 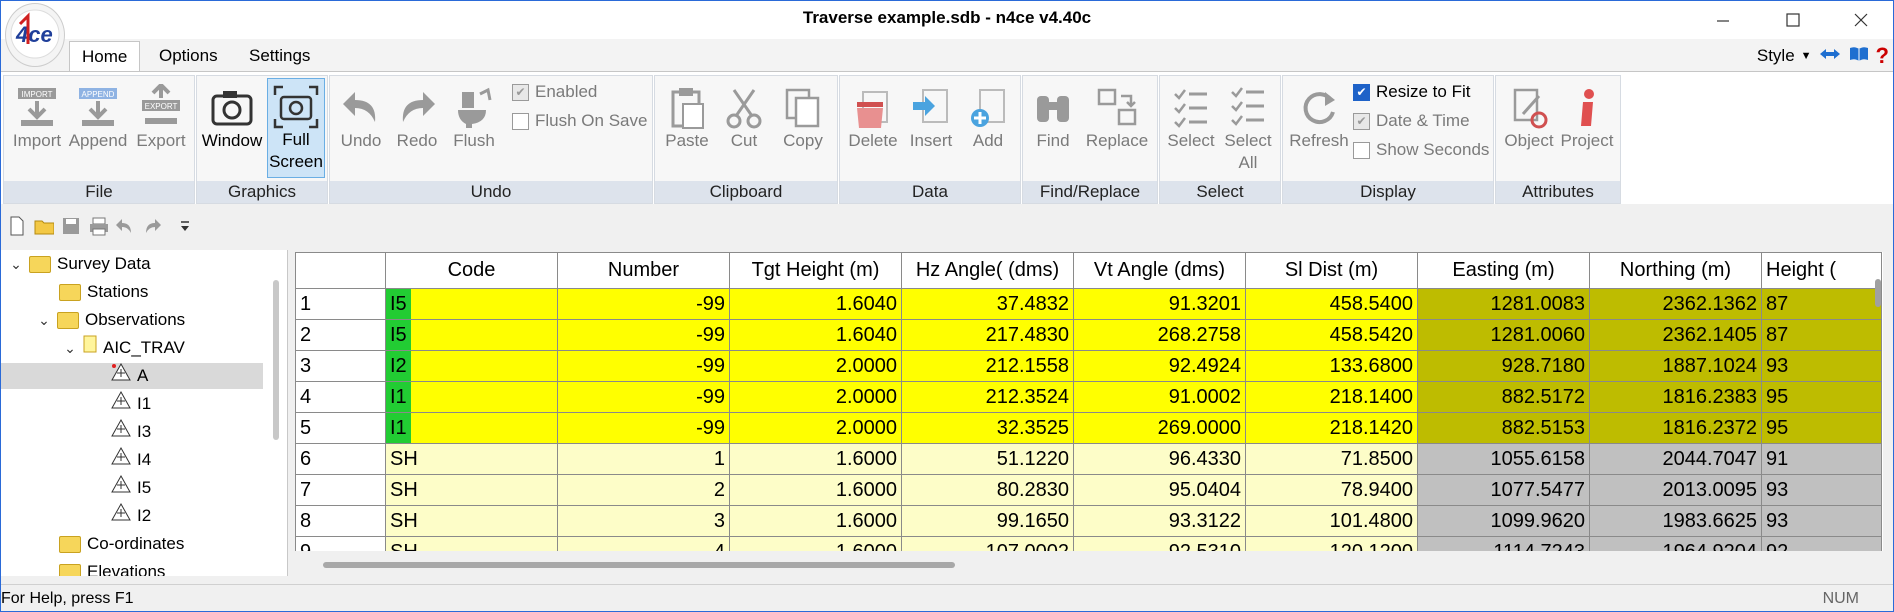 I want to click on collapse-chevron-icon: ⌄, so click(x=16, y=264).